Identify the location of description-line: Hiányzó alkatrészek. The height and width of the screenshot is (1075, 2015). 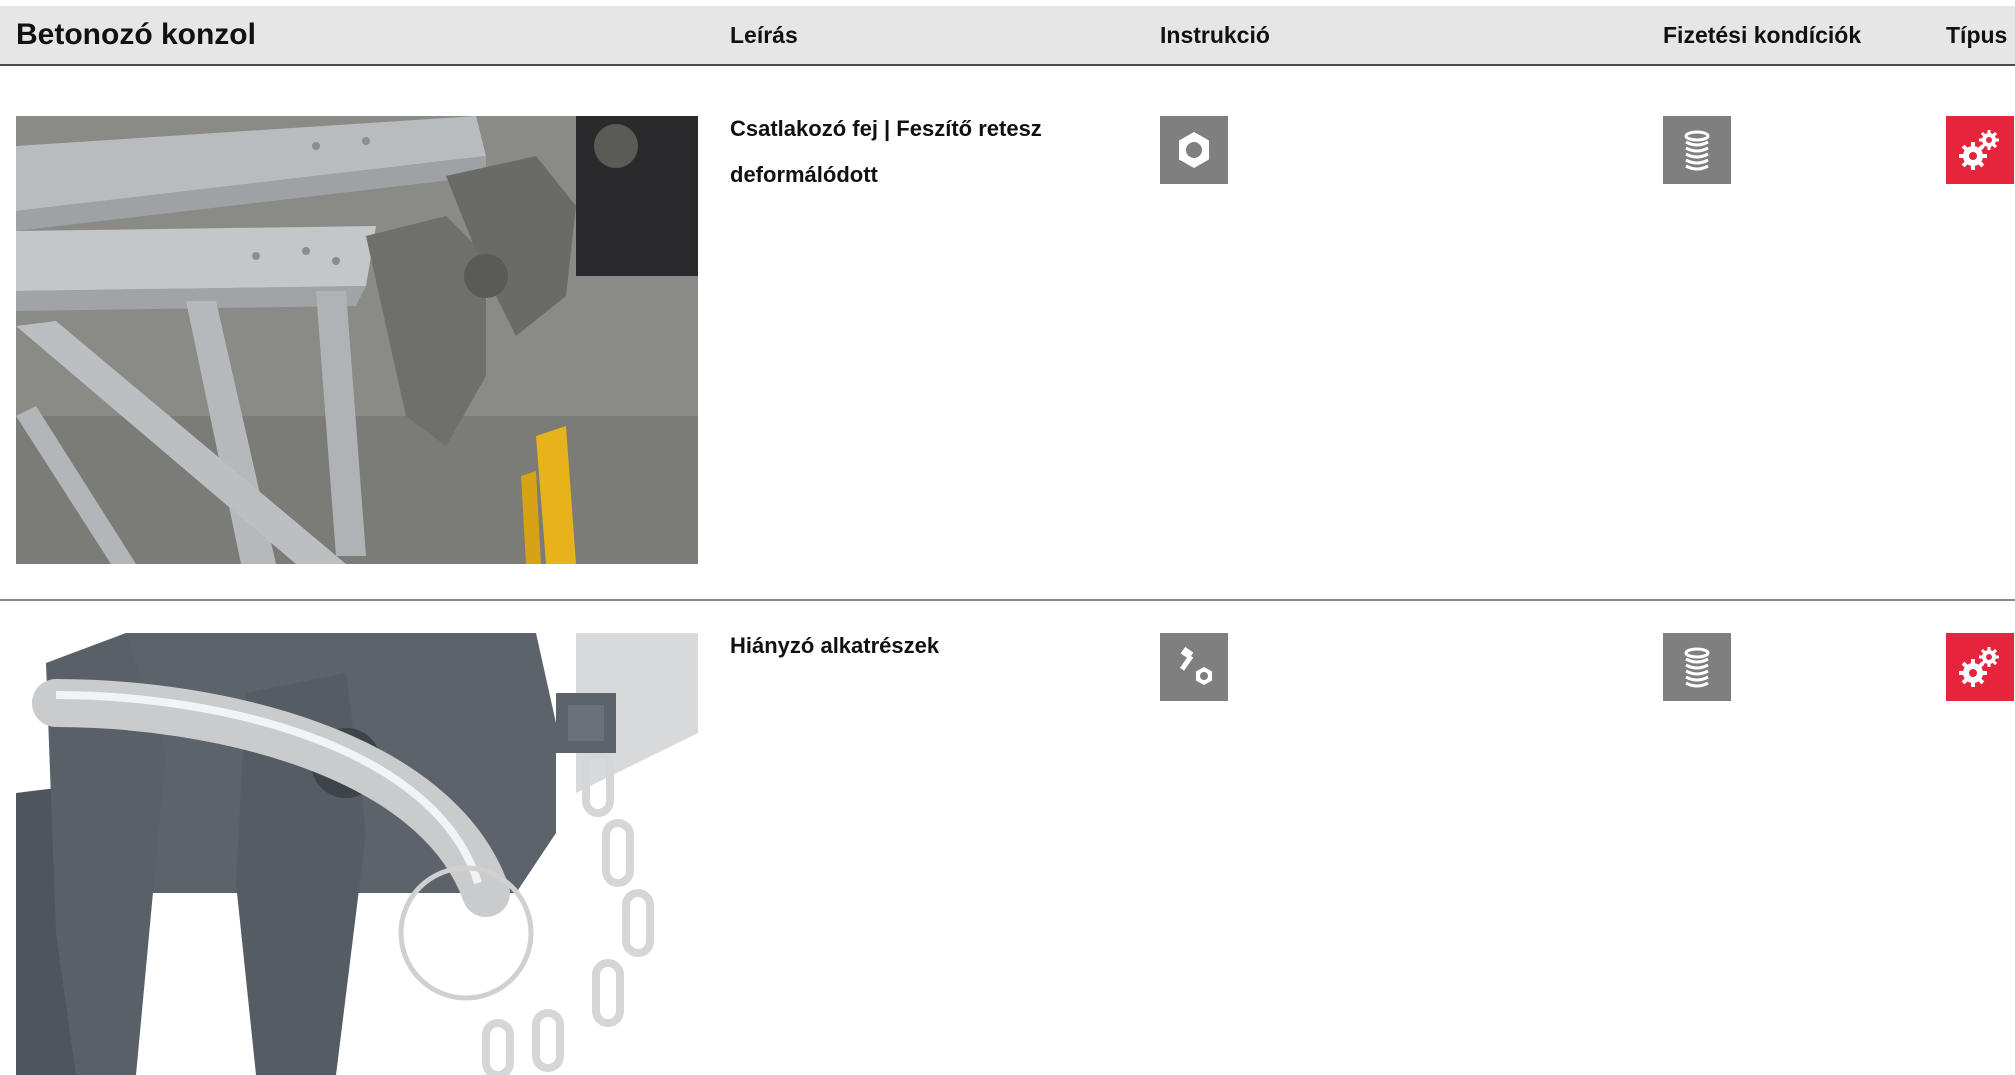
(835, 645).